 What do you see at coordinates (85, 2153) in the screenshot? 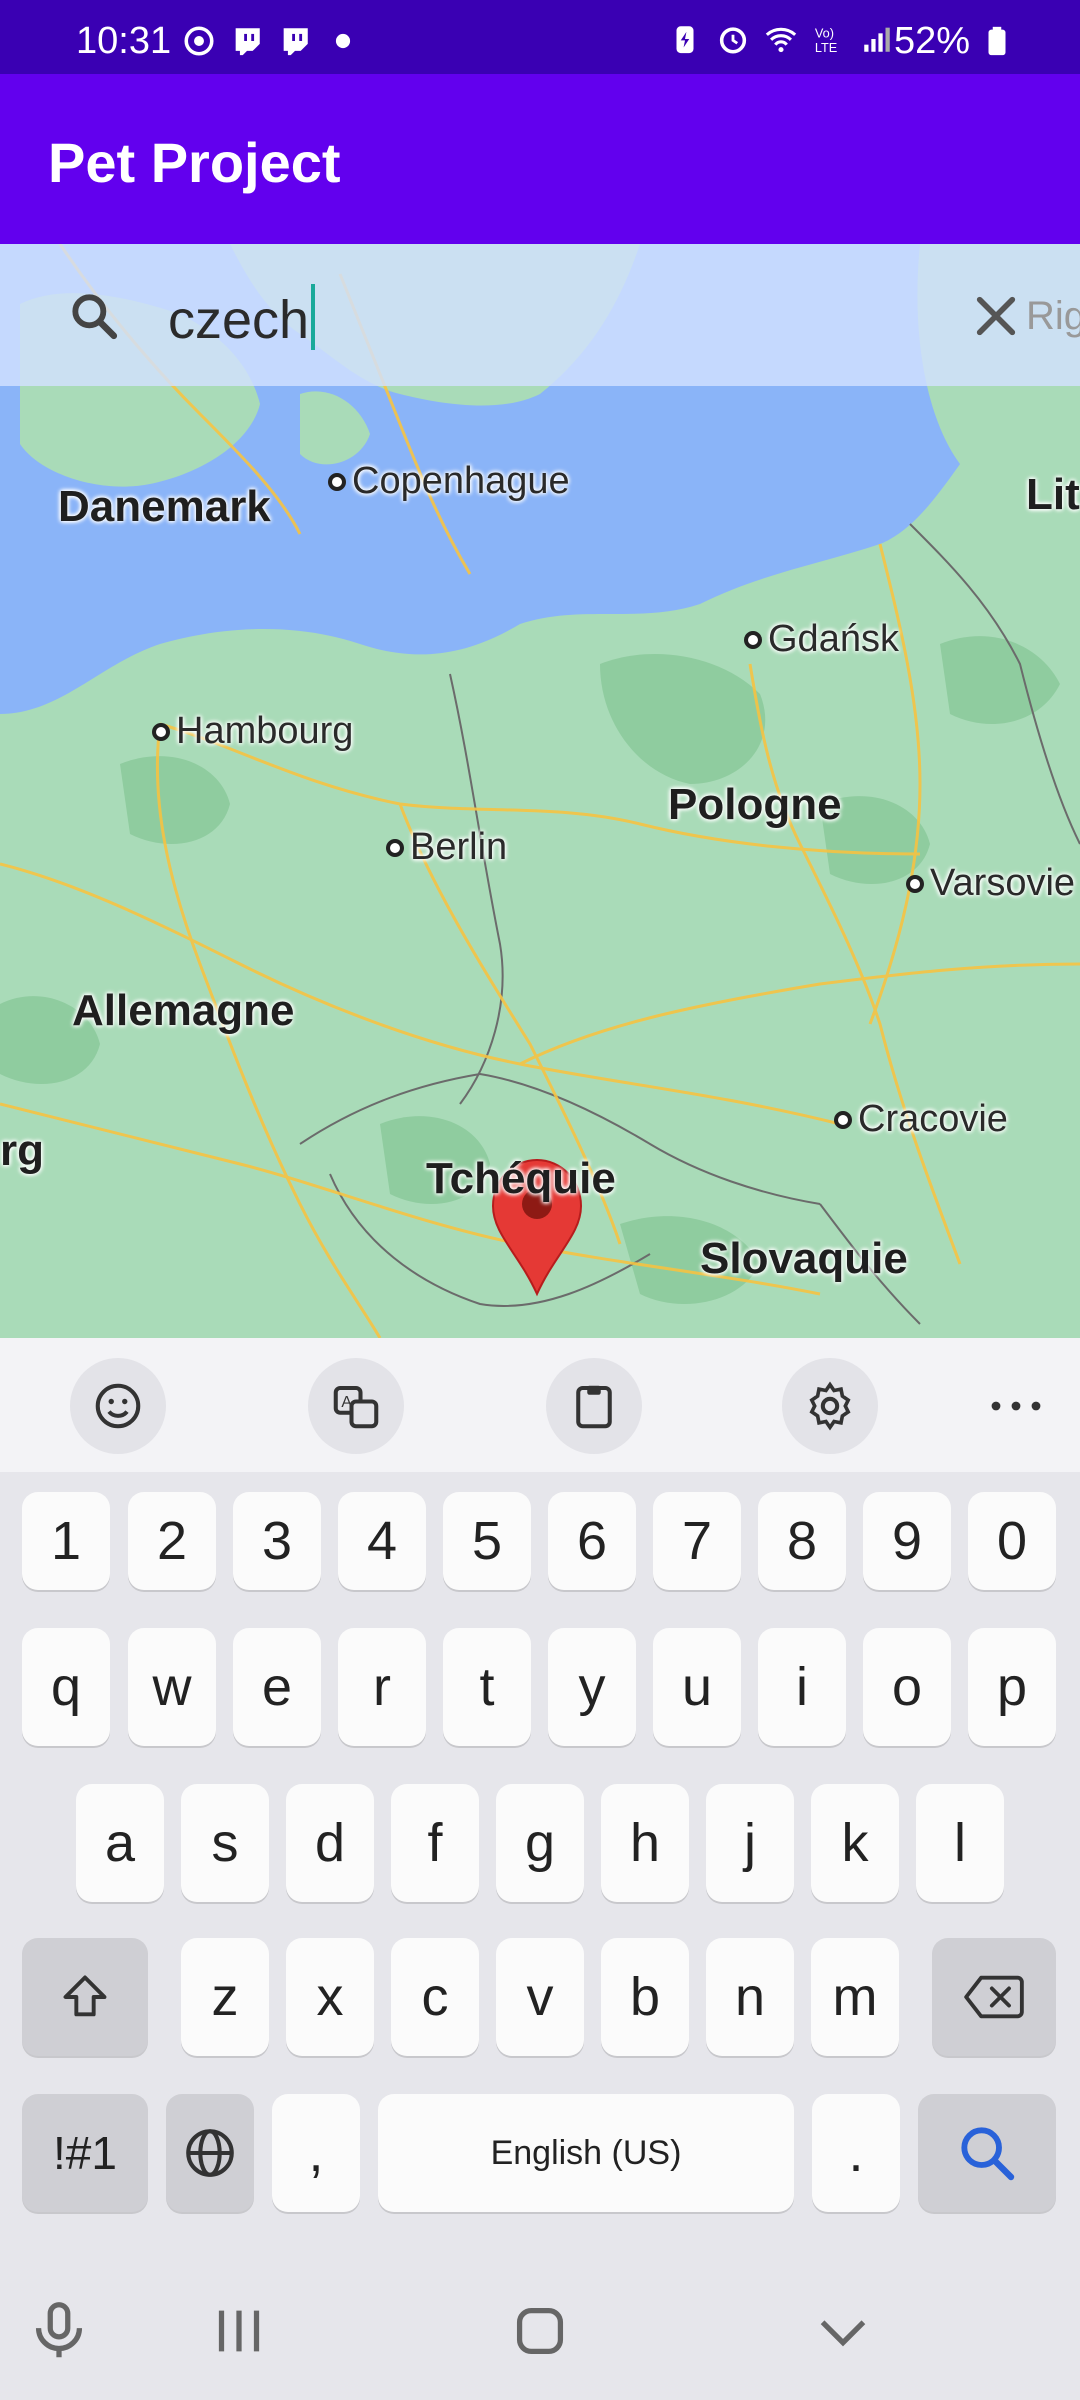
I see `symbols-key: !#1` at bounding box center [85, 2153].